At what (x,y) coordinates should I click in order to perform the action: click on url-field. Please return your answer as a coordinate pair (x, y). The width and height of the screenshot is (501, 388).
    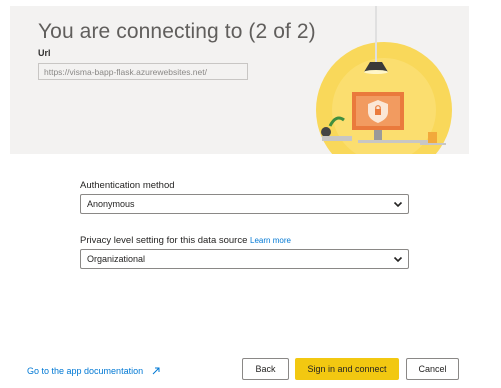
    Looking at the image, I should click on (143, 71).